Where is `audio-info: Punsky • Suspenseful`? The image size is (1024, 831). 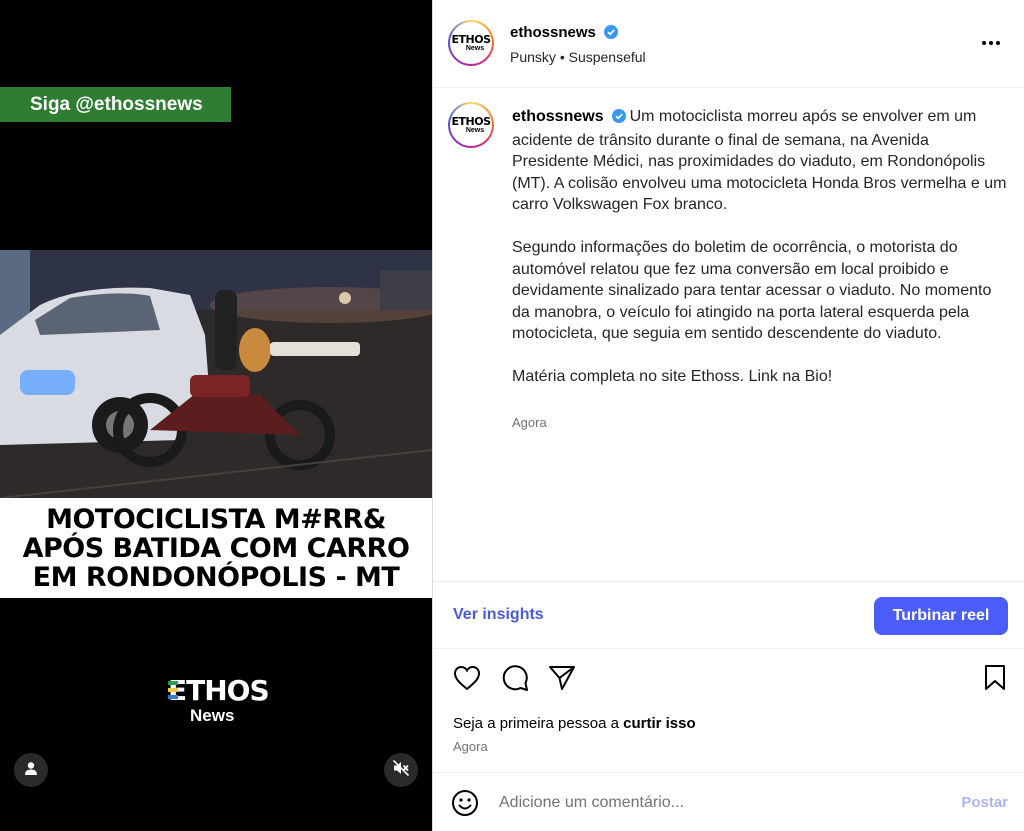
audio-info: Punsky • Suspenseful is located at coordinates (578, 57).